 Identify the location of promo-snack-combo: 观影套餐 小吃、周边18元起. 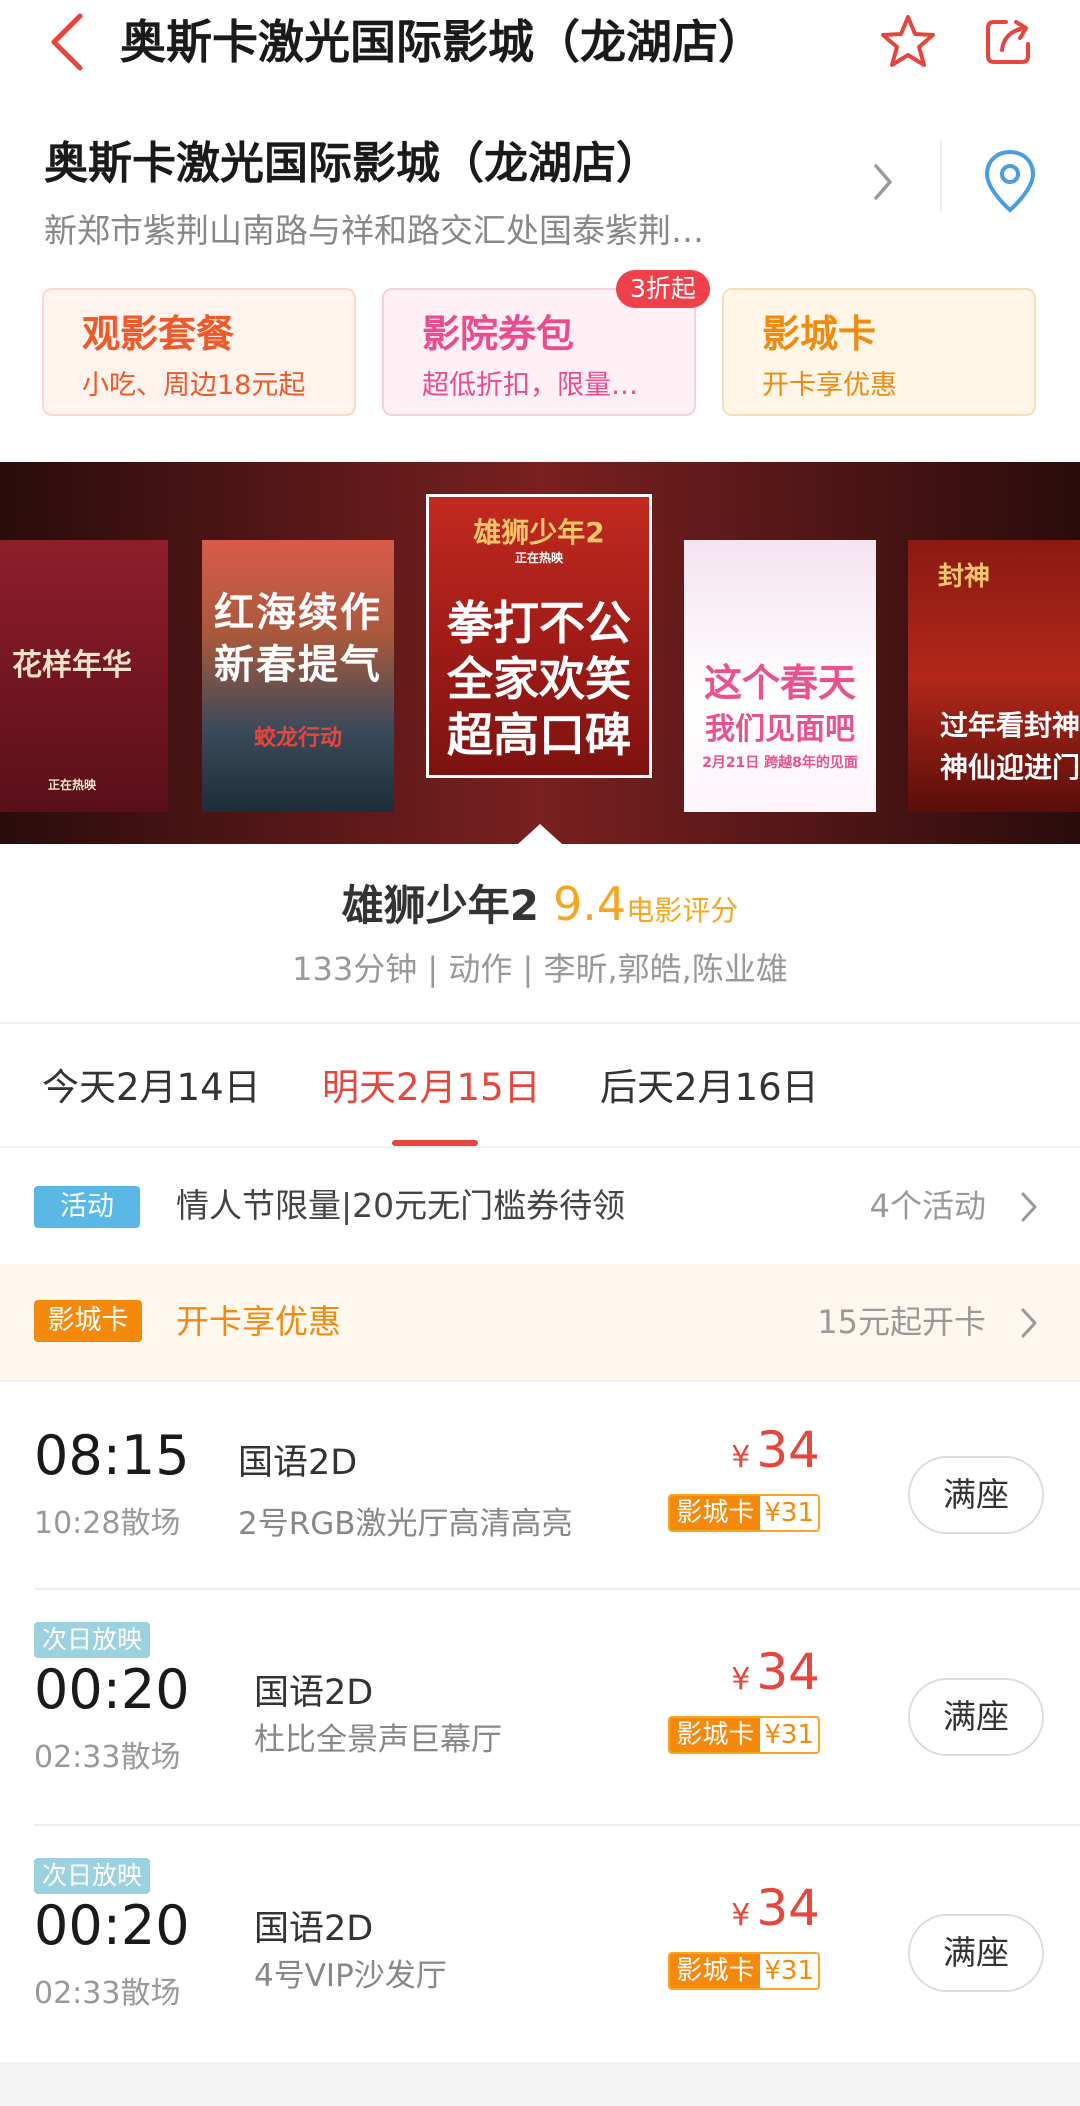
(199, 352).